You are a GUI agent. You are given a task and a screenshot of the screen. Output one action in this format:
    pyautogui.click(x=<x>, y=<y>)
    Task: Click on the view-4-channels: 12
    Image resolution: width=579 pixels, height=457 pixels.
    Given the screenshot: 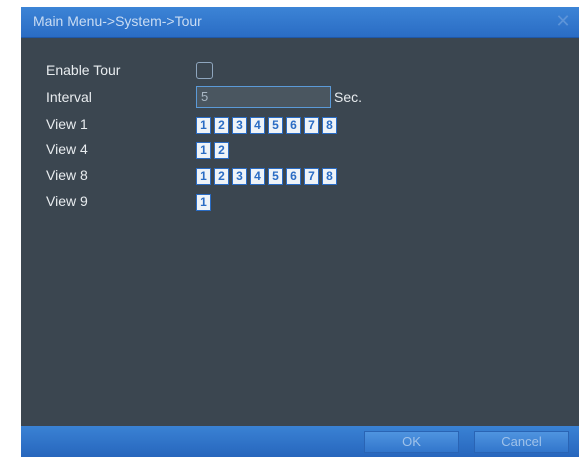 What is the action you would take?
    pyautogui.click(x=212, y=150)
    